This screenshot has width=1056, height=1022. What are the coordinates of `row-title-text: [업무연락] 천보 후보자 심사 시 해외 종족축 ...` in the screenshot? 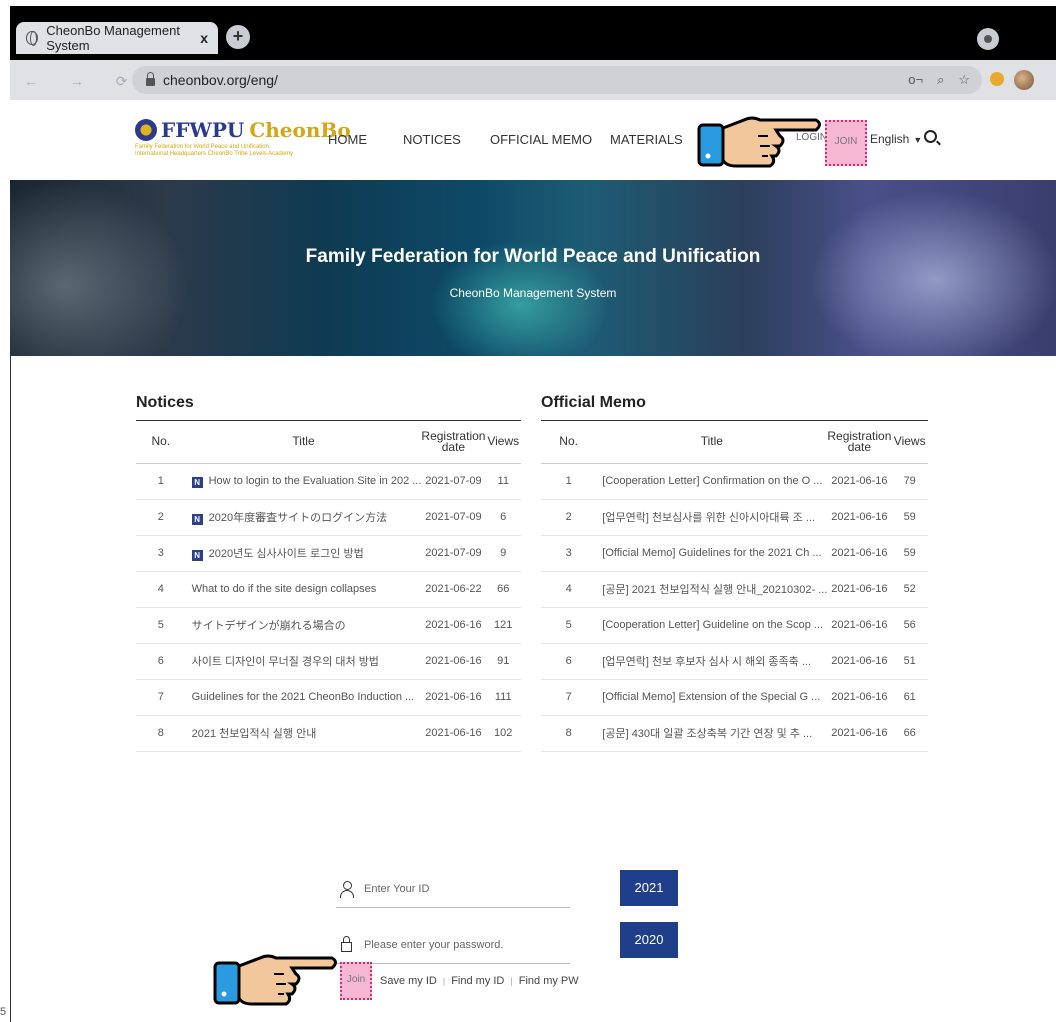 It's located at (706, 662).